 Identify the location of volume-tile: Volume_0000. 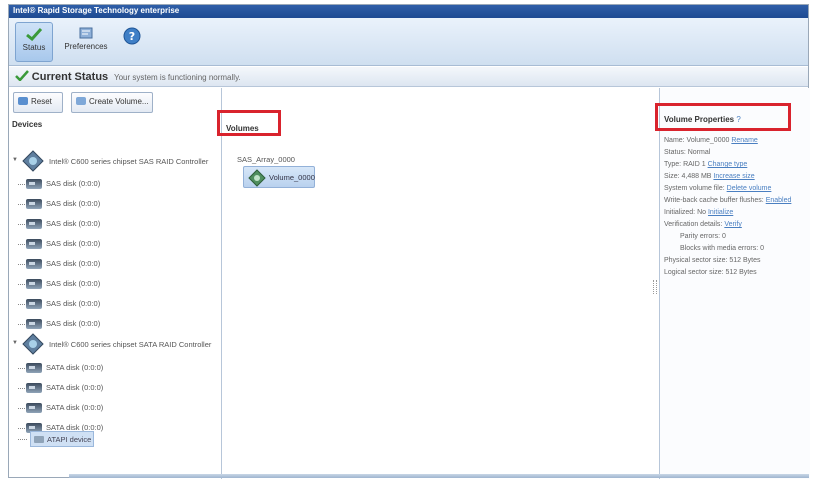
(279, 177).